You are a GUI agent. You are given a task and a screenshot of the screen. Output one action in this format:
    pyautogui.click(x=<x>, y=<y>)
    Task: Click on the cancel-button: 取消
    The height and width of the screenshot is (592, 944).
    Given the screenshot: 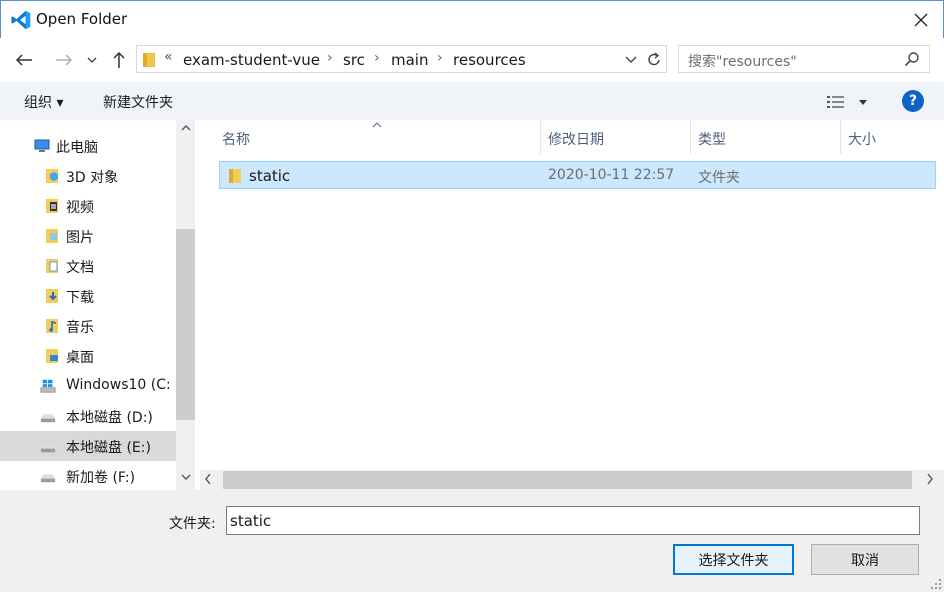 What is the action you would take?
    pyautogui.click(x=865, y=559)
    